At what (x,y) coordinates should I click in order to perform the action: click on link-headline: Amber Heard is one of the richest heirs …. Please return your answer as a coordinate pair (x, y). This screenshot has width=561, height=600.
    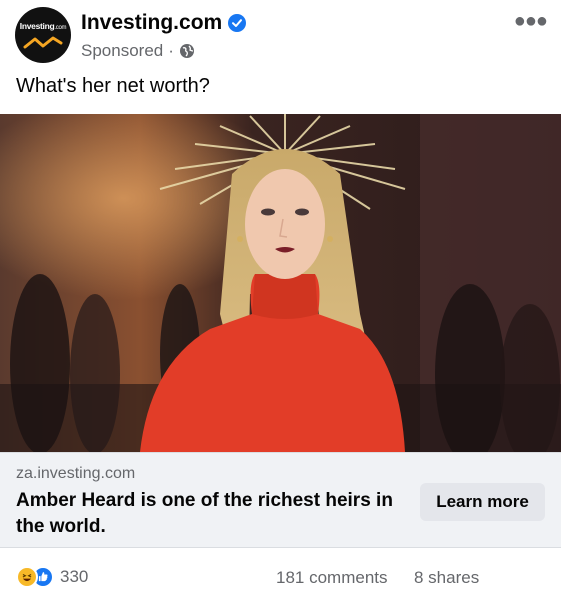
    Looking at the image, I should click on (208, 514).